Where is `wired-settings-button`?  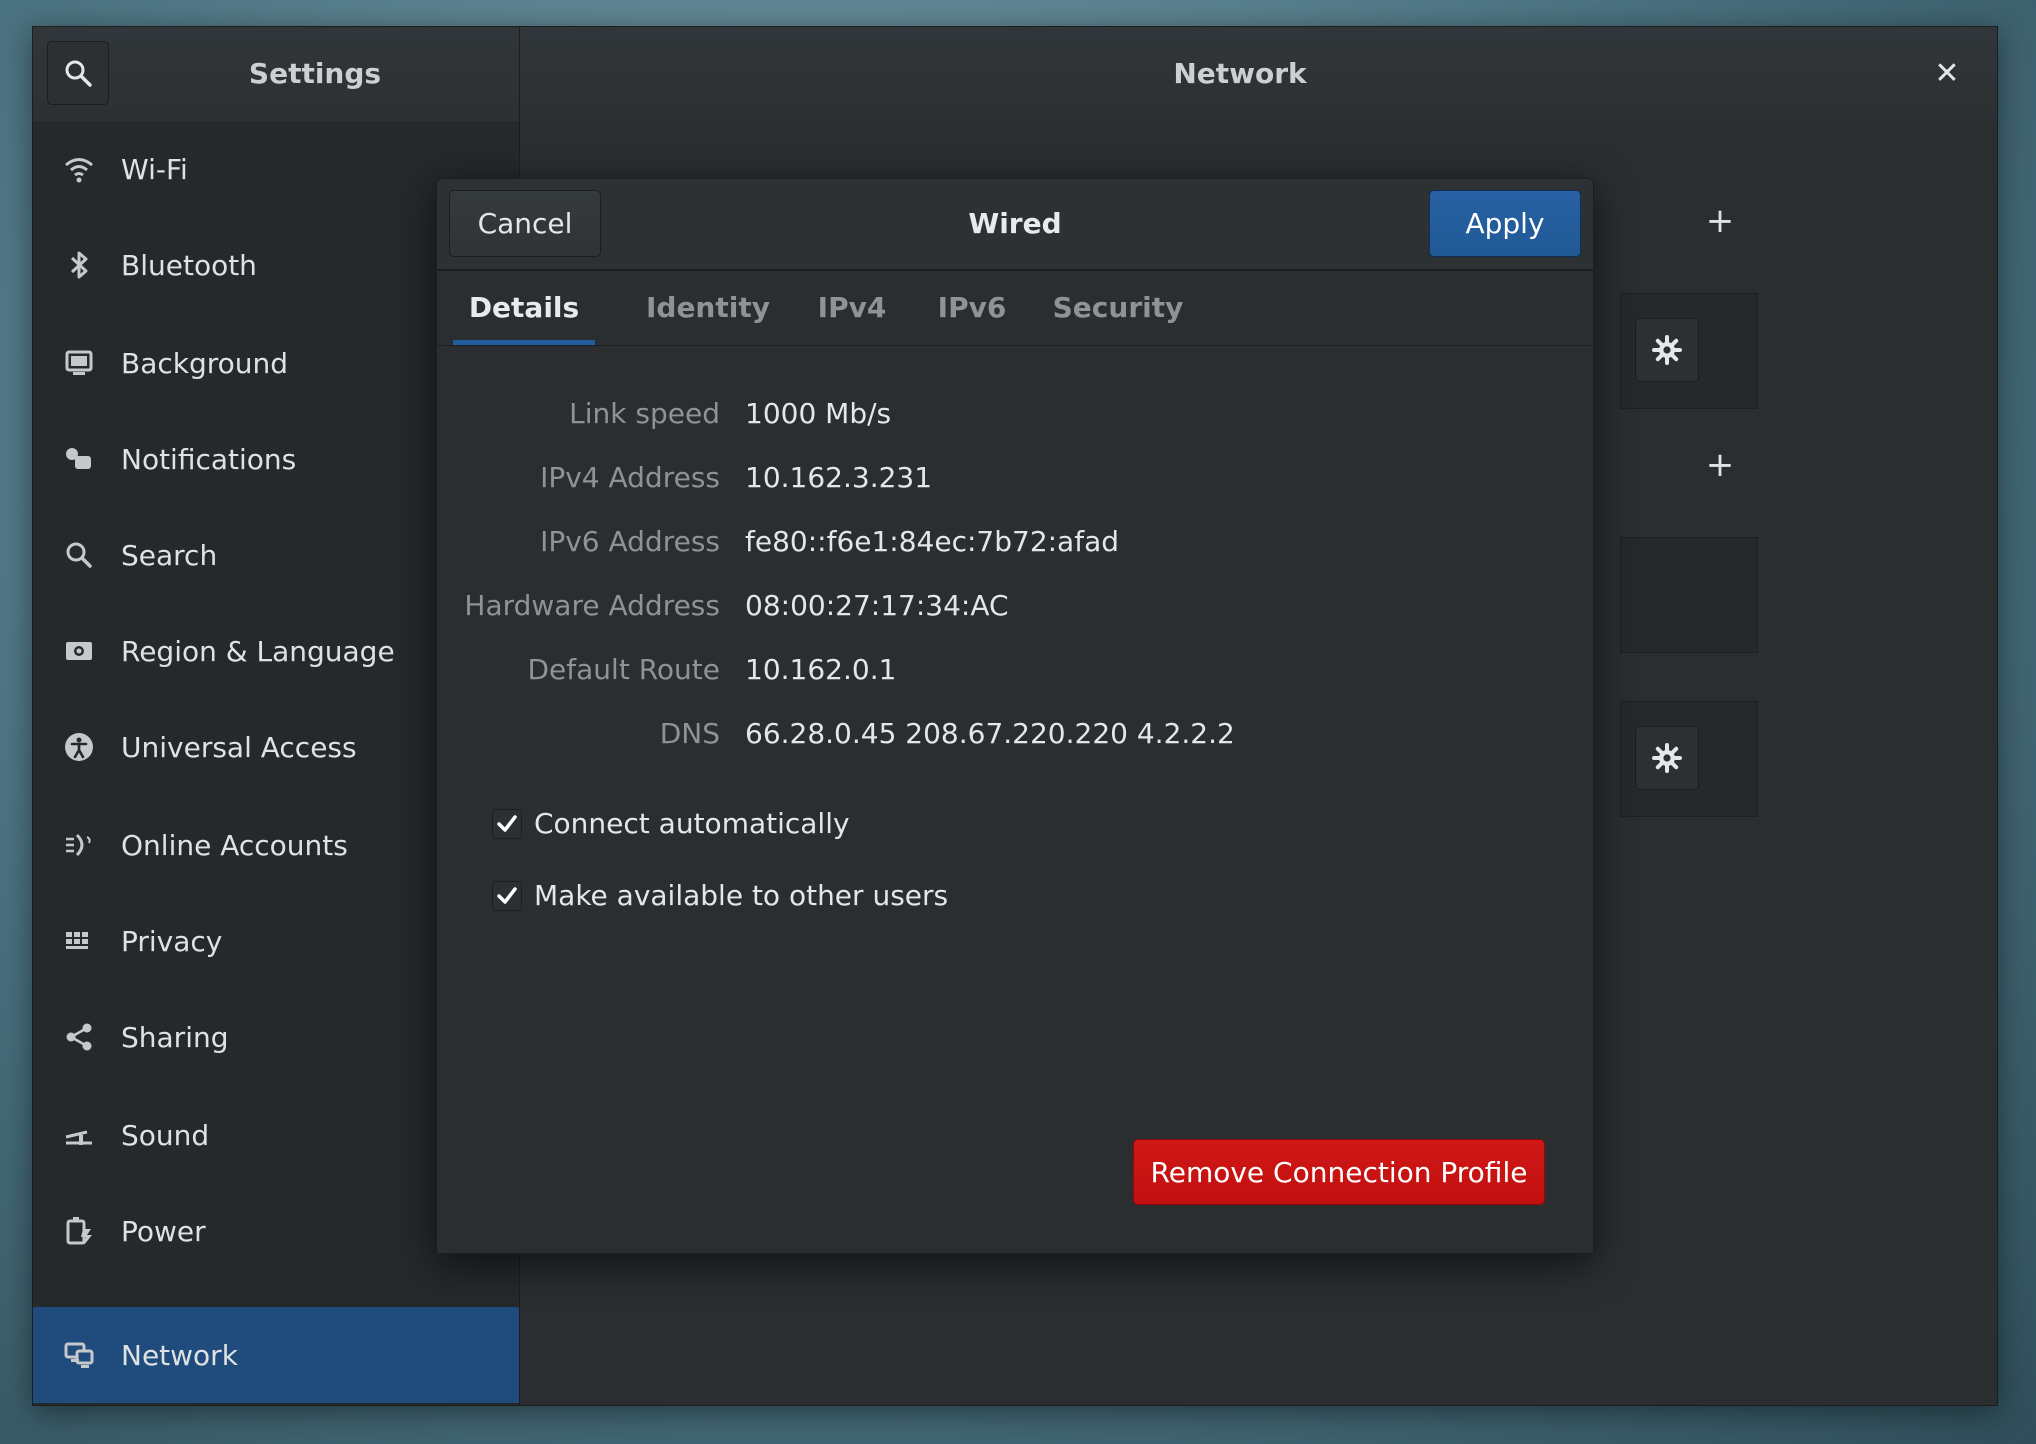 wired-settings-button is located at coordinates (1667, 350).